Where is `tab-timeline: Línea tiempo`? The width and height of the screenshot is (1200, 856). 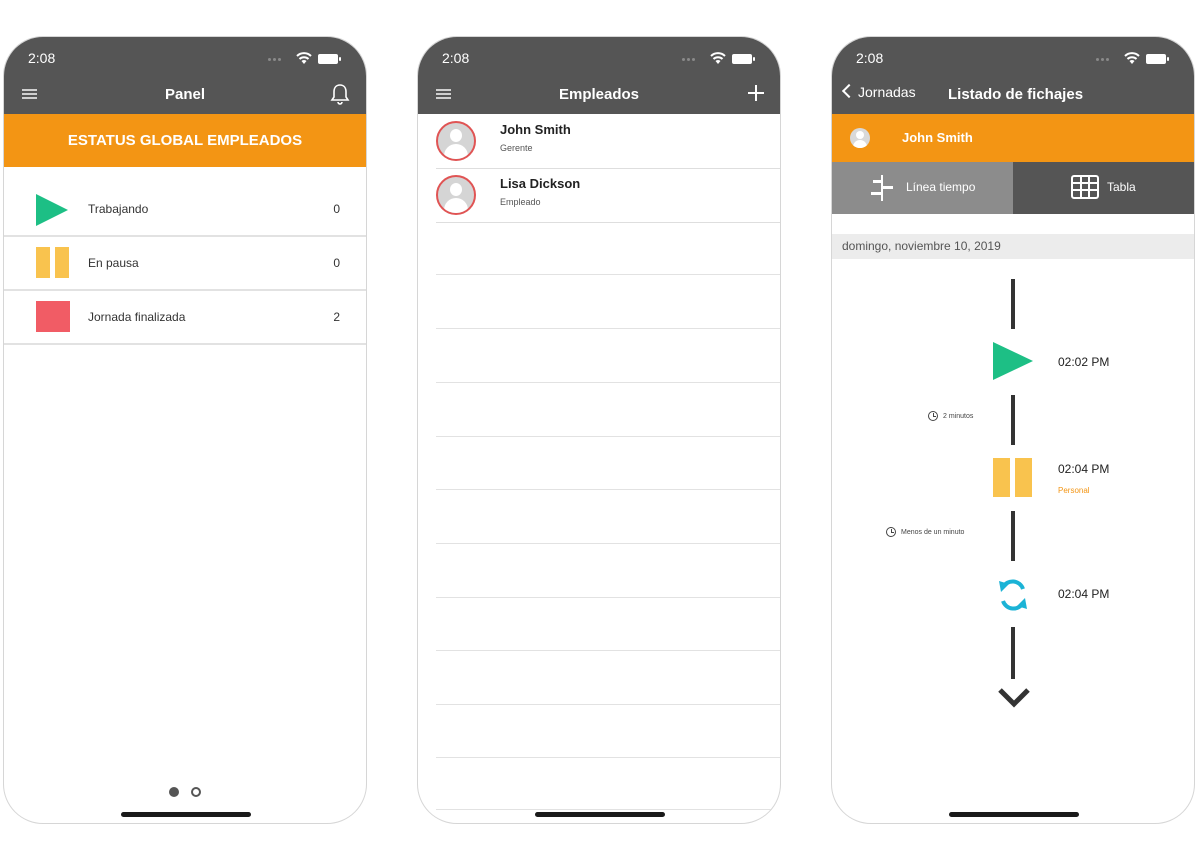 tab-timeline: Línea tiempo is located at coordinates (922, 188).